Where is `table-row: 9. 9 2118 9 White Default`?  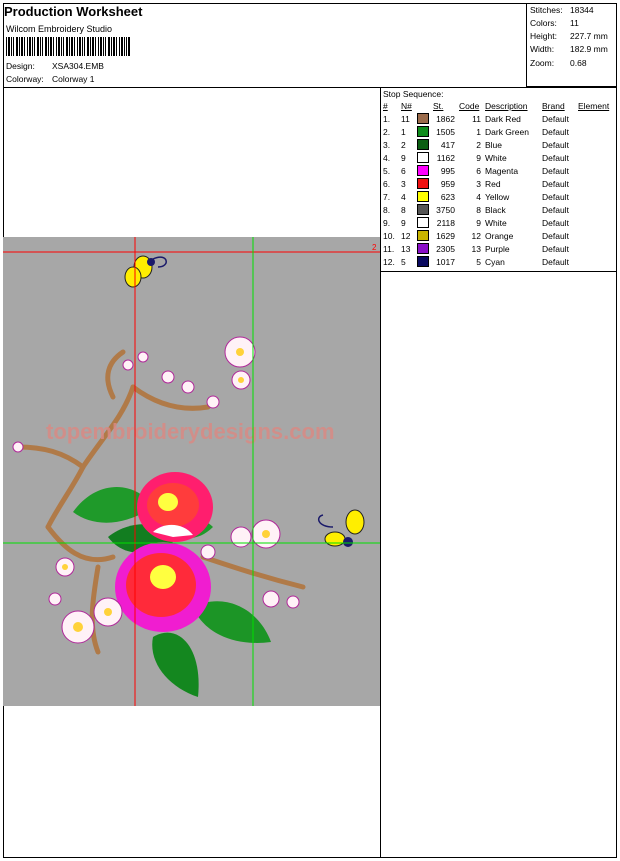
table-row: 9. 9 2118 9 White Default is located at coordinates (496, 222).